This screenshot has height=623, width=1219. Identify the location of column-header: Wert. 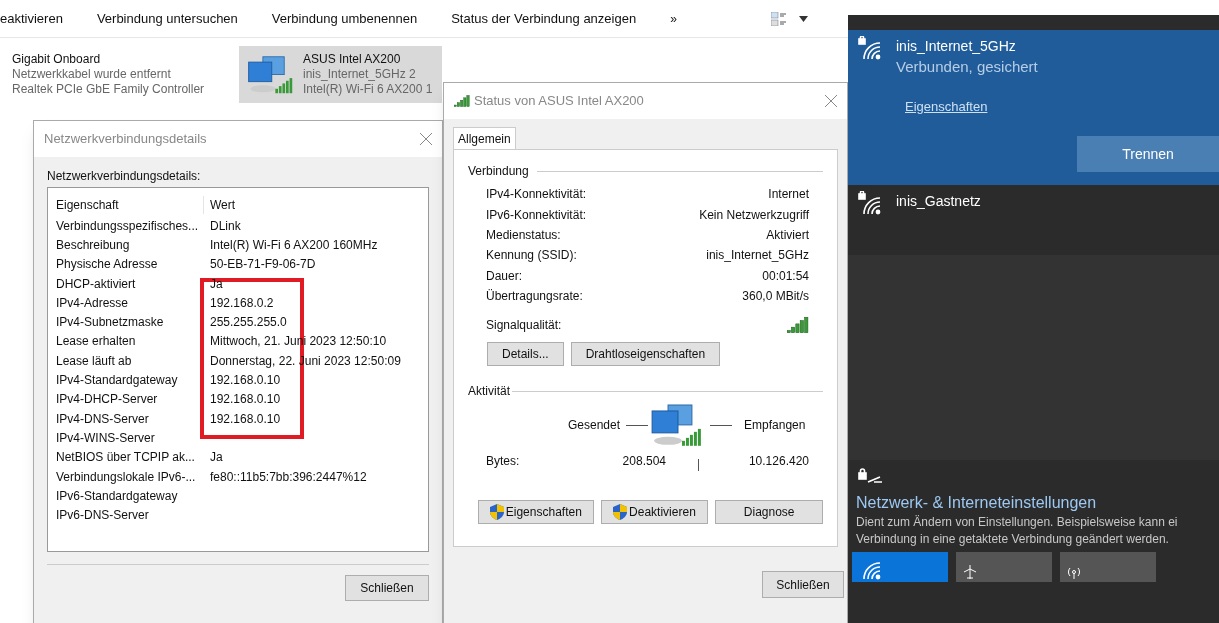
(220, 205).